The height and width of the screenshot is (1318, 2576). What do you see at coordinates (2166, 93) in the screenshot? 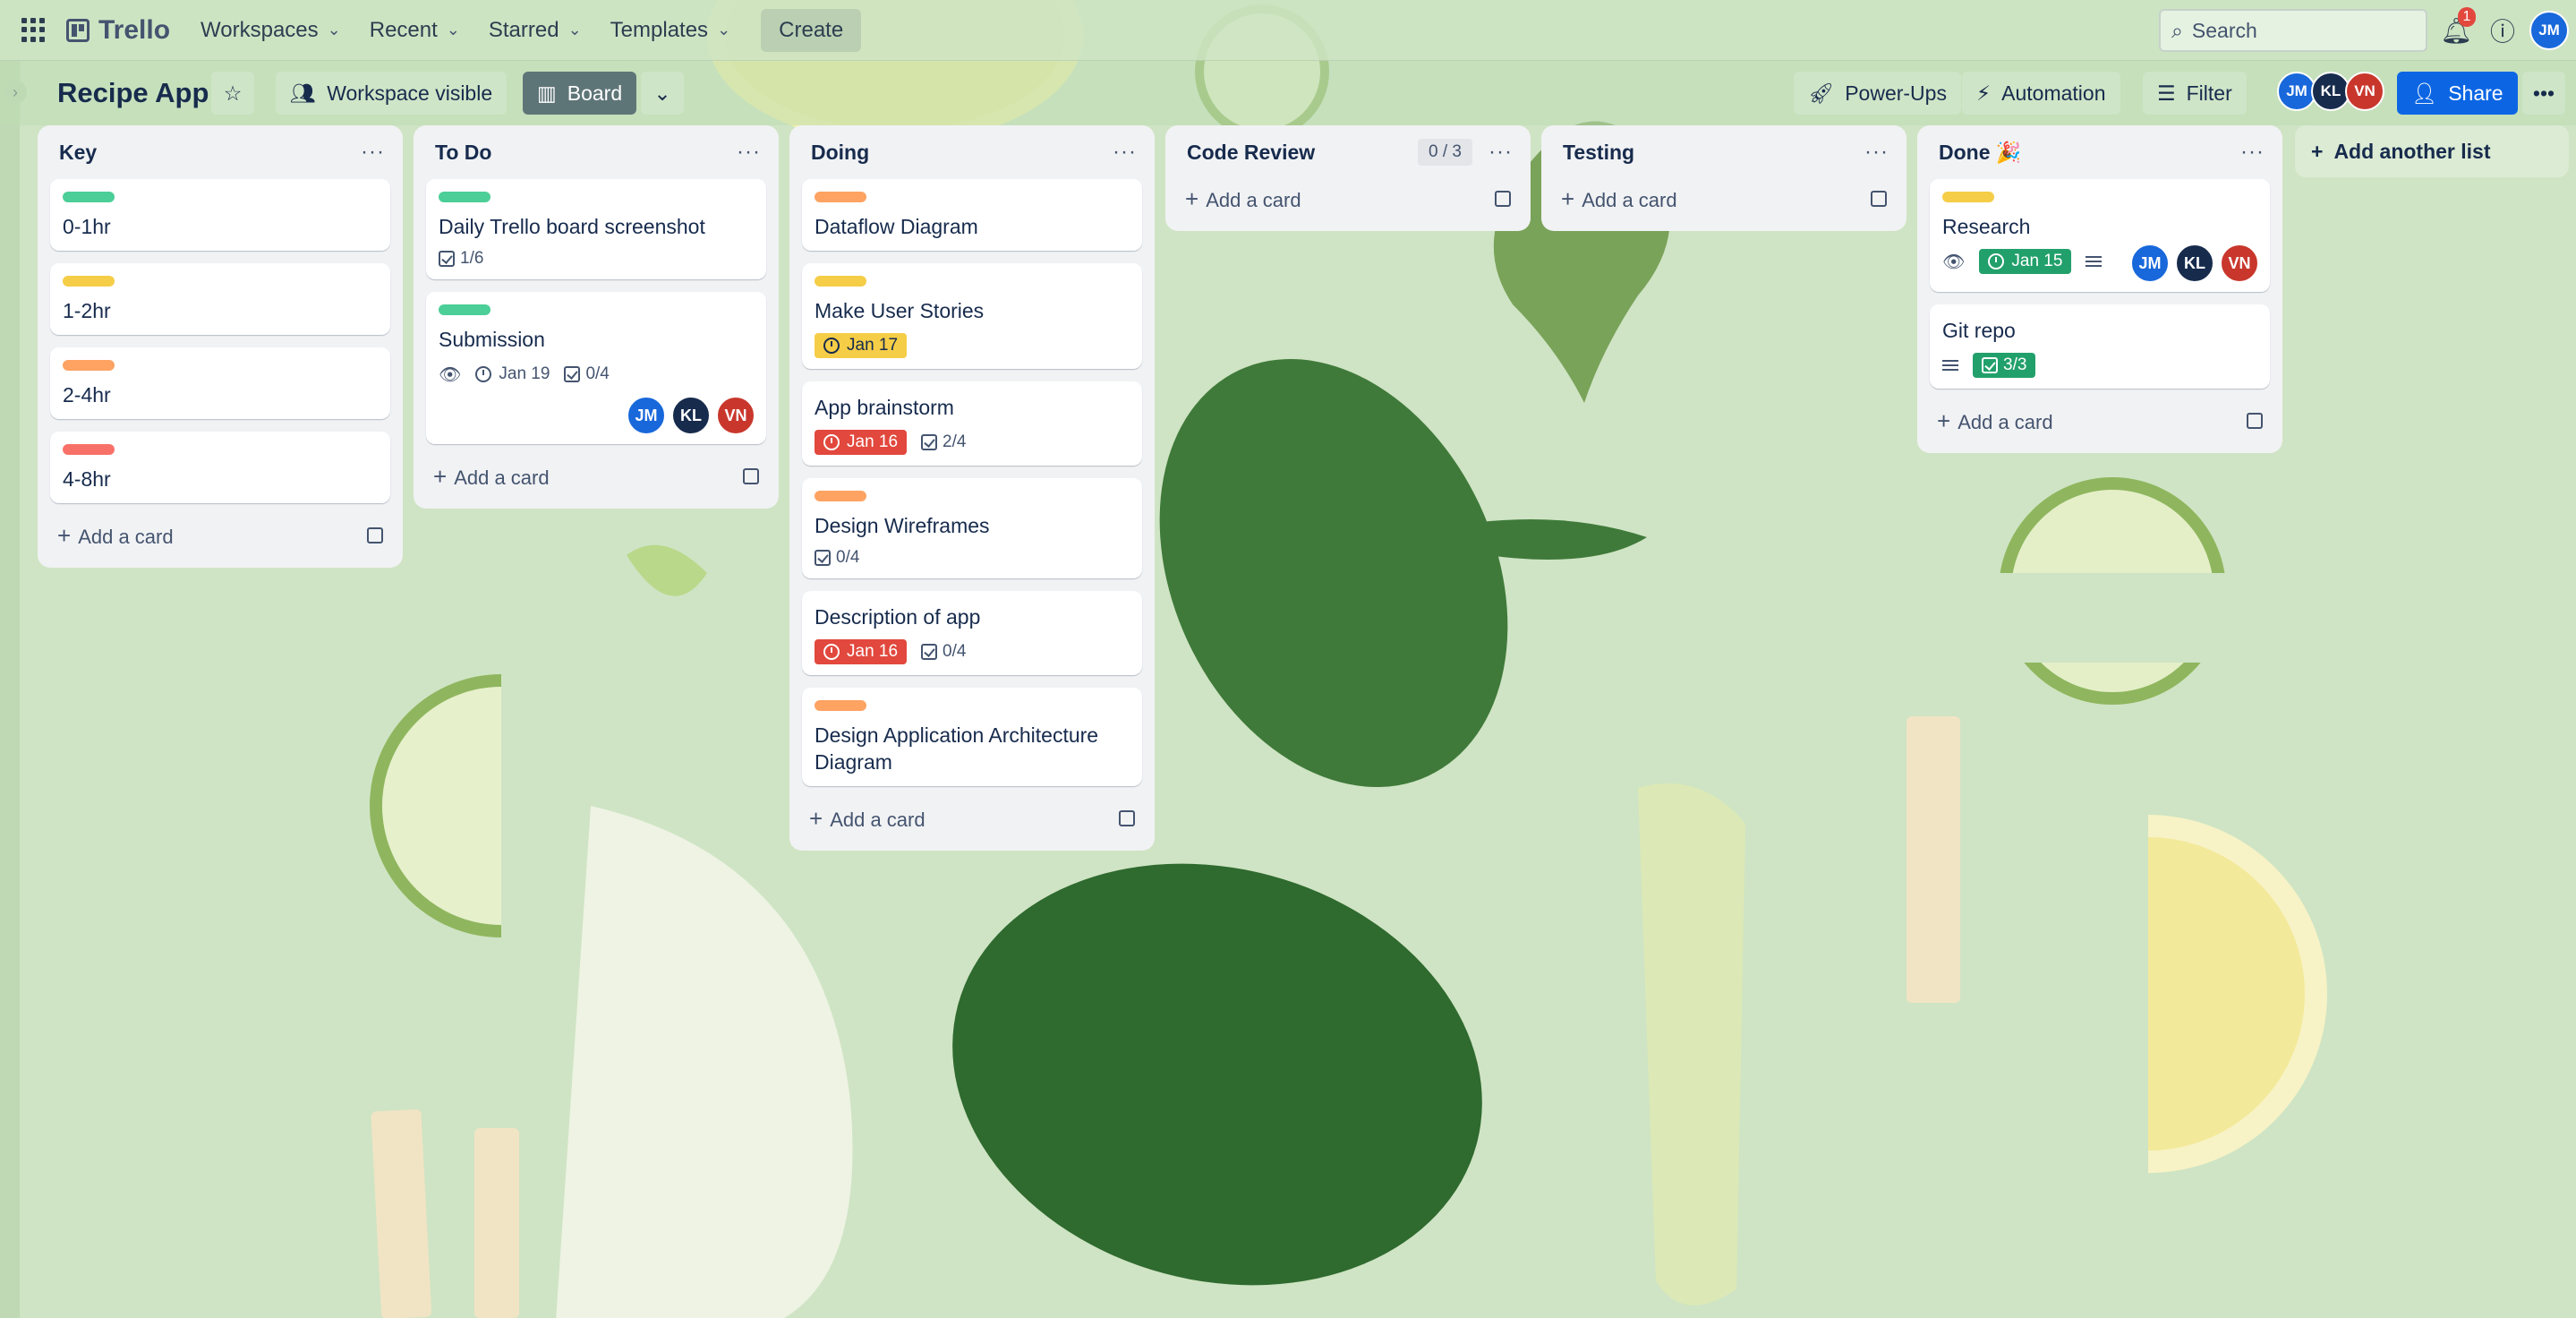
I see `filter-icon: ☰` at bounding box center [2166, 93].